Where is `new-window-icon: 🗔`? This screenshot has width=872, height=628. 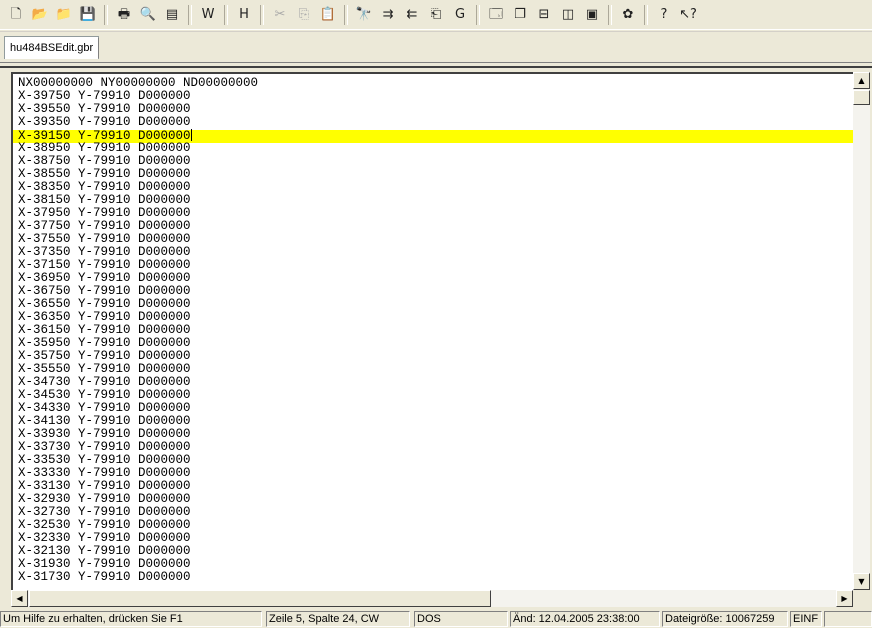 new-window-icon: 🗔 is located at coordinates (496, 14).